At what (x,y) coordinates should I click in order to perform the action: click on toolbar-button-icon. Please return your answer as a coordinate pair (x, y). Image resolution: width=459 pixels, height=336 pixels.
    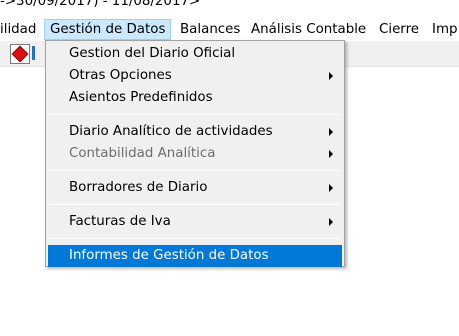
    Looking at the image, I should click on (36, 53).